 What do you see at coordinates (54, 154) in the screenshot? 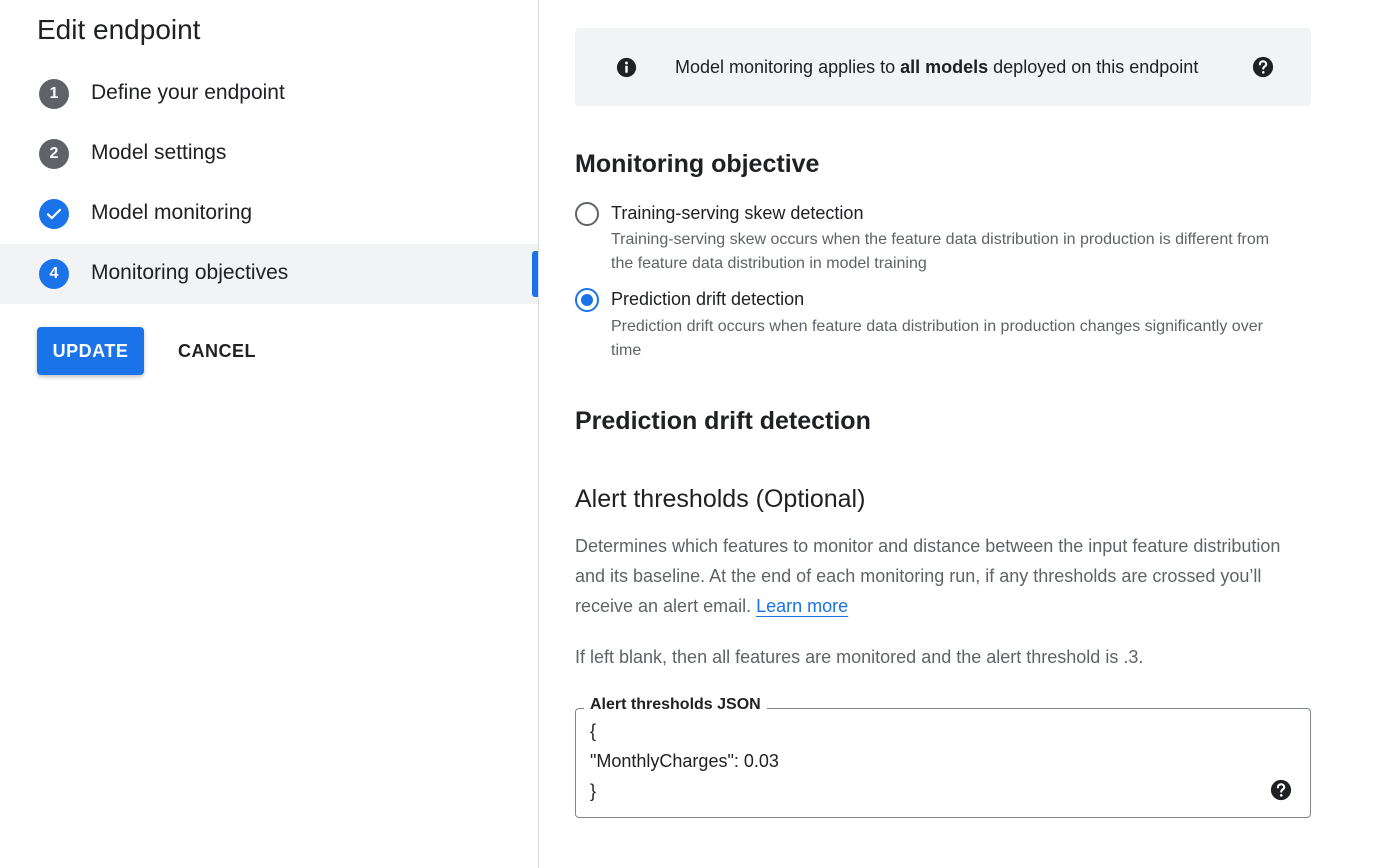
I see `step-number-badge: 2` at bounding box center [54, 154].